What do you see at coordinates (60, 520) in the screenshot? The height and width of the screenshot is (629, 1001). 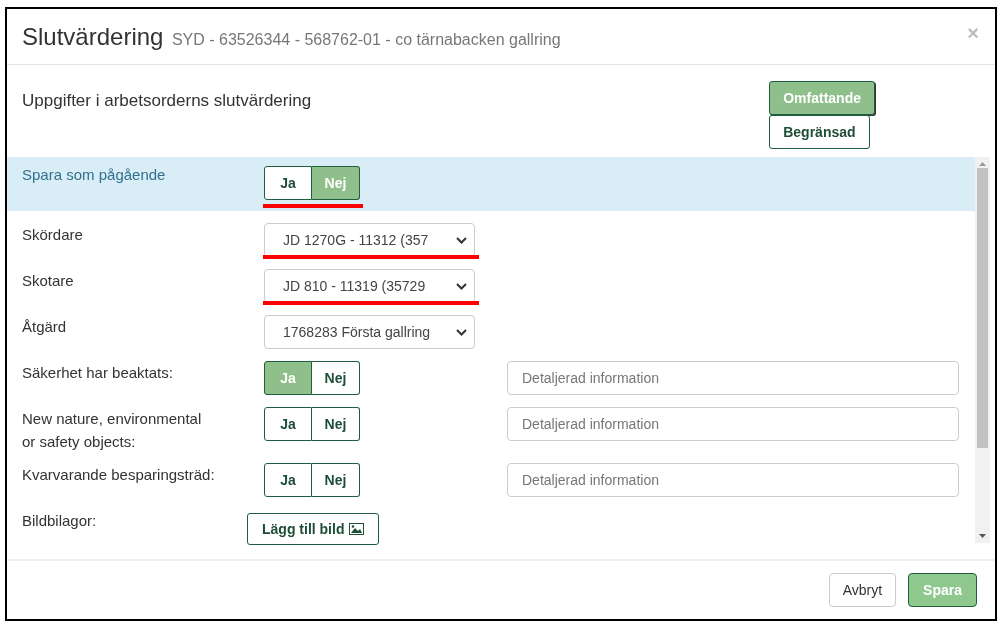 I see `field-label: Bildbilagor:` at bounding box center [60, 520].